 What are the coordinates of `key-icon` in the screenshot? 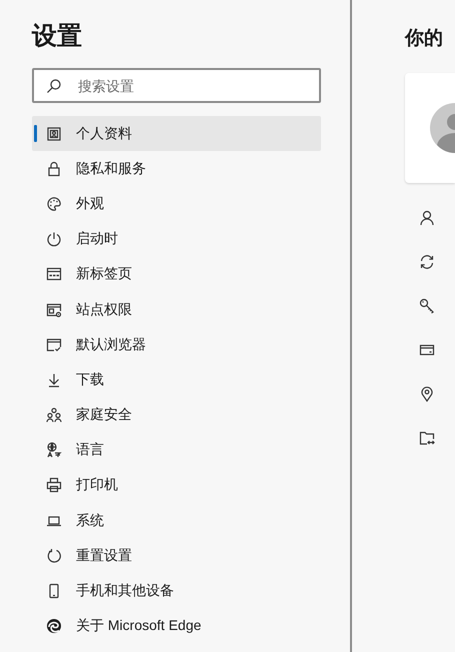 It's located at (427, 306).